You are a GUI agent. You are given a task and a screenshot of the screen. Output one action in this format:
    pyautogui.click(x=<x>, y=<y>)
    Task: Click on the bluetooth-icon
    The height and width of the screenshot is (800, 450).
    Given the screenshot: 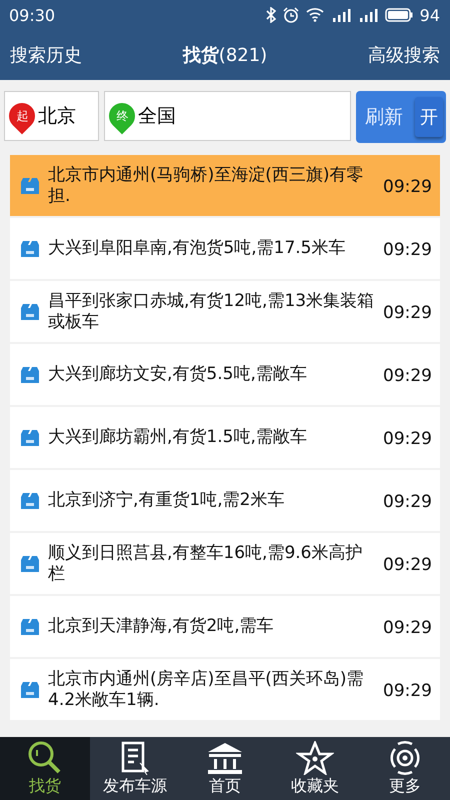 What is the action you would take?
    pyautogui.click(x=271, y=15)
    